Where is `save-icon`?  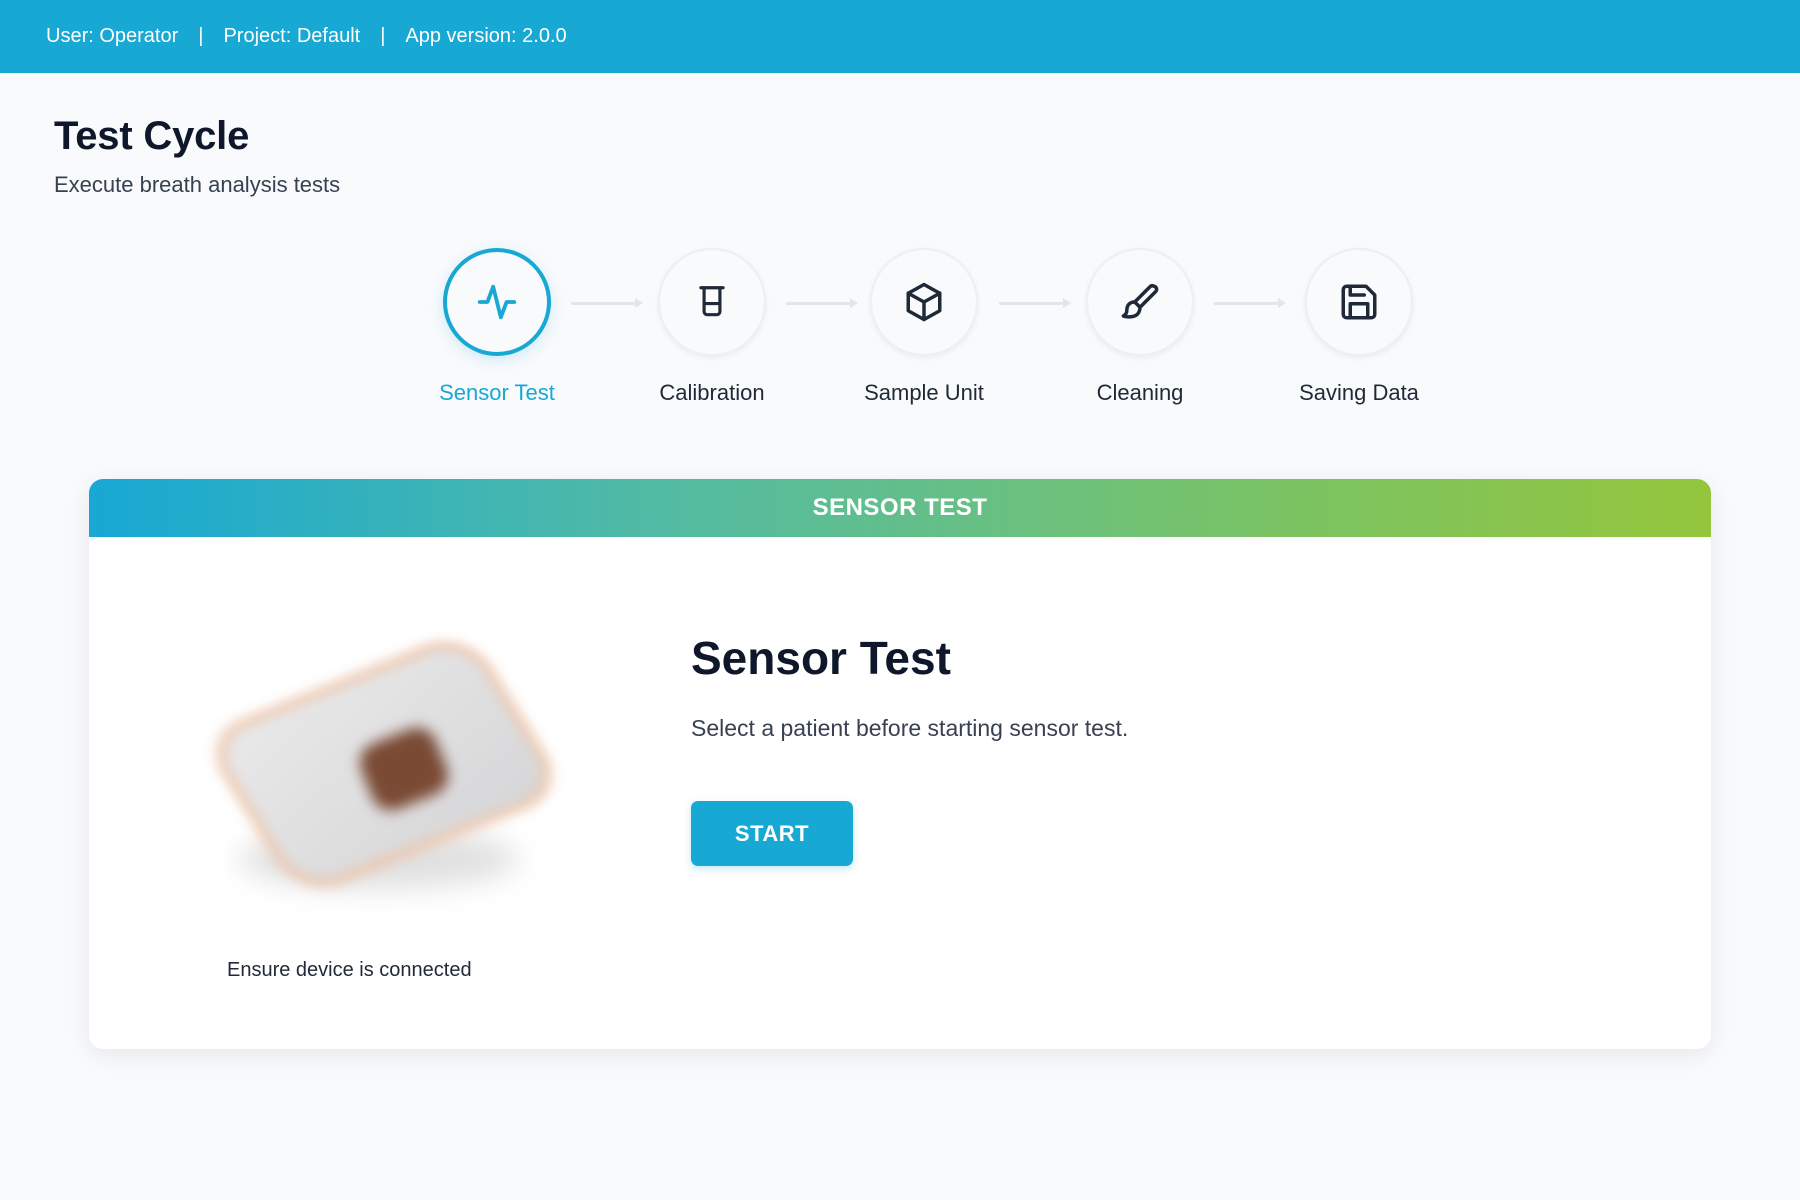
save-icon is located at coordinates (1359, 302).